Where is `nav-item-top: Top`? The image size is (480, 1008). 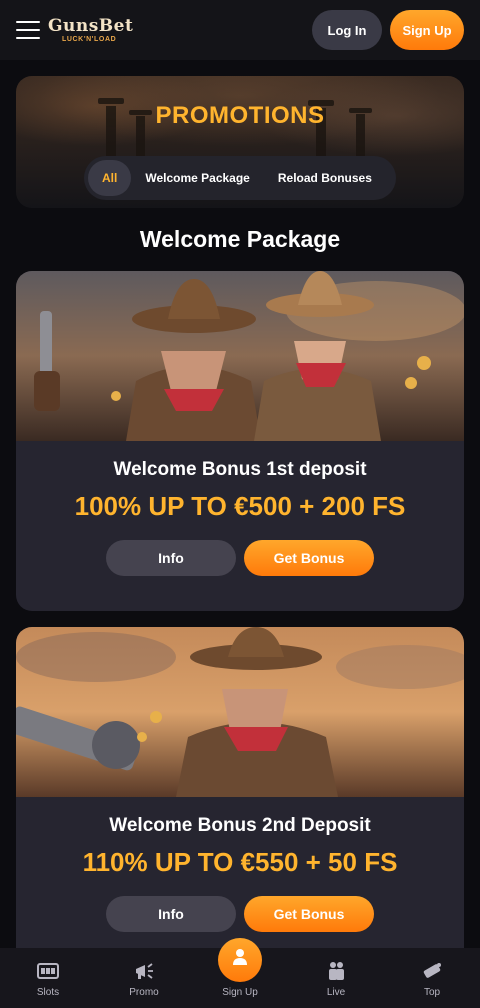 nav-item-top: Top is located at coordinates (432, 978).